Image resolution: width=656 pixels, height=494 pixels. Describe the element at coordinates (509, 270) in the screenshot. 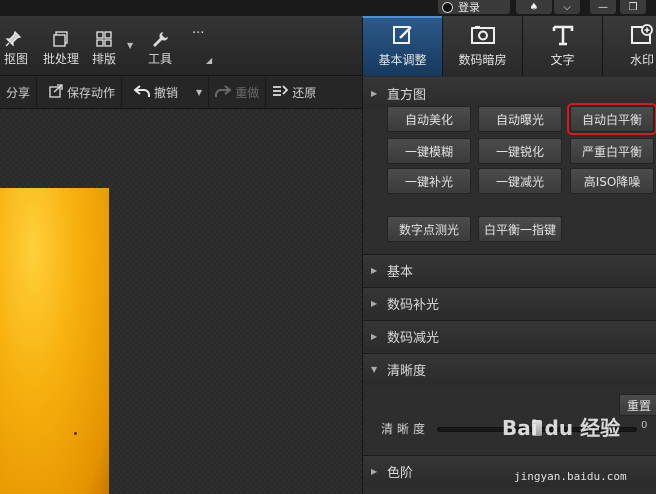

I see `section-basic: ▶ 基本` at that location.